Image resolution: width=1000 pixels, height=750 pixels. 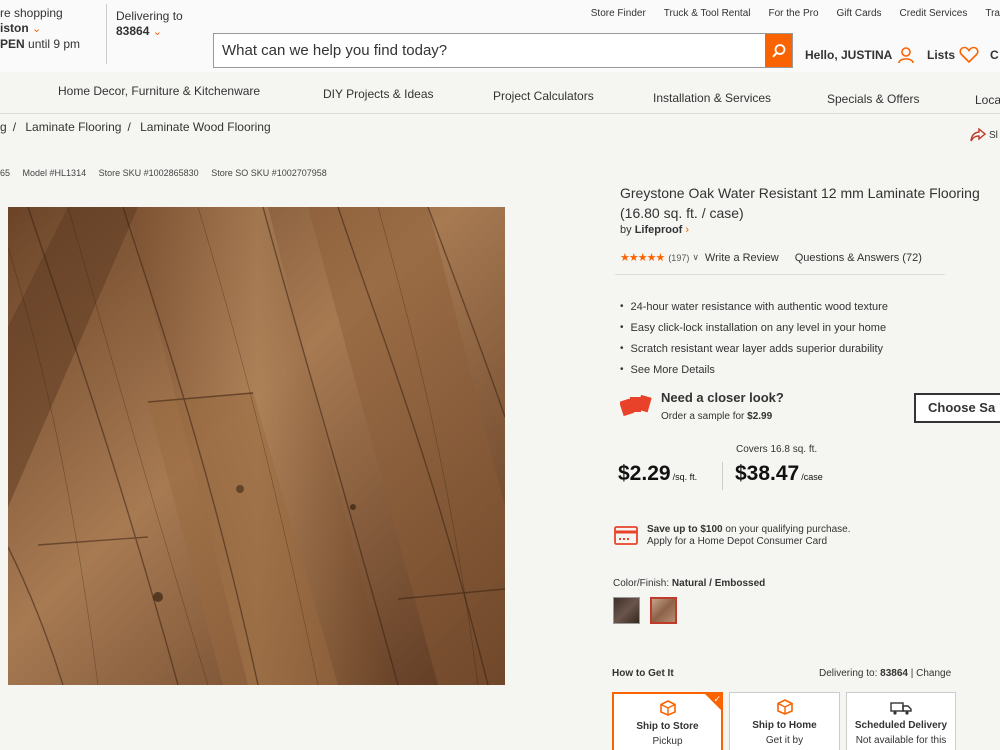 I want to click on nav-diy-projects: DIY Projects & Ideas, so click(x=378, y=94).